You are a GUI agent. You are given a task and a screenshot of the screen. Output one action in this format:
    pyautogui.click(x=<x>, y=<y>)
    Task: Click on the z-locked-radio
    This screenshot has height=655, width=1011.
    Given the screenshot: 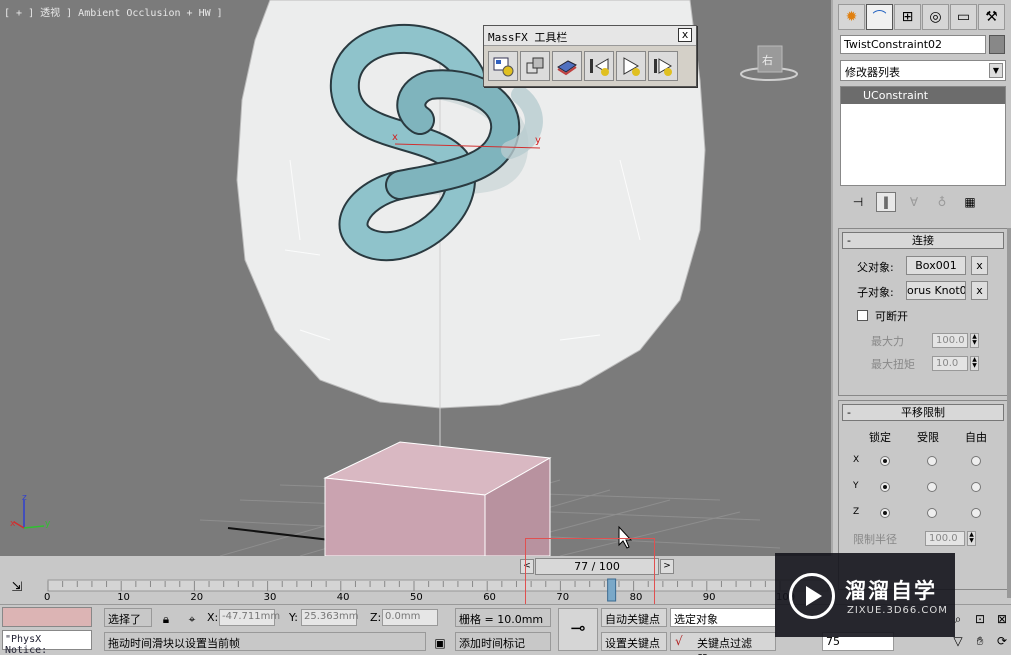 What is the action you would take?
    pyautogui.click(x=885, y=513)
    